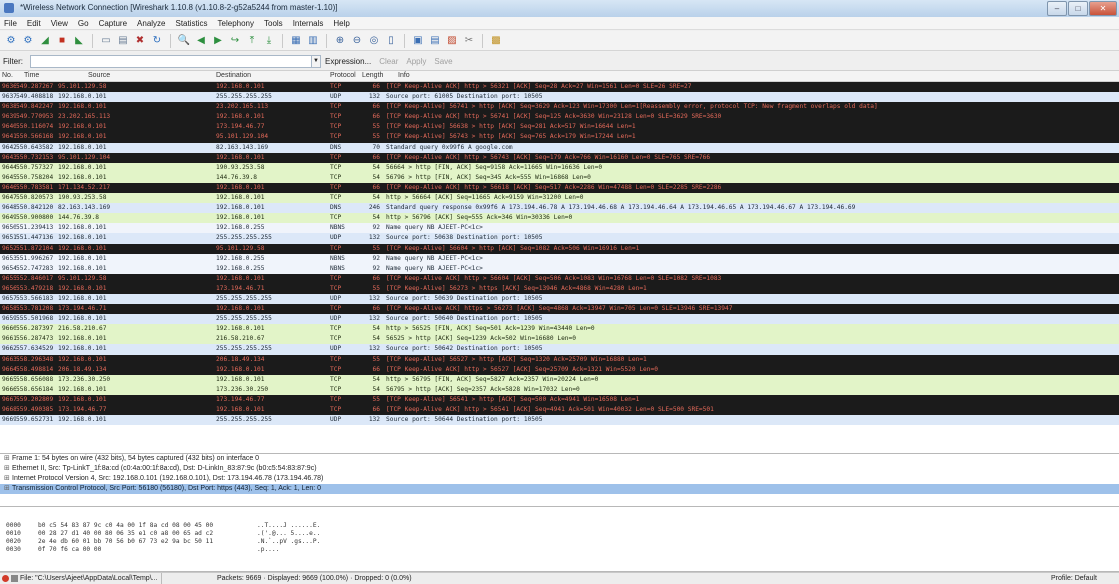  Describe the element at coordinates (79, 41) in the screenshot. I see `restart-capture-icon: ◣` at that location.